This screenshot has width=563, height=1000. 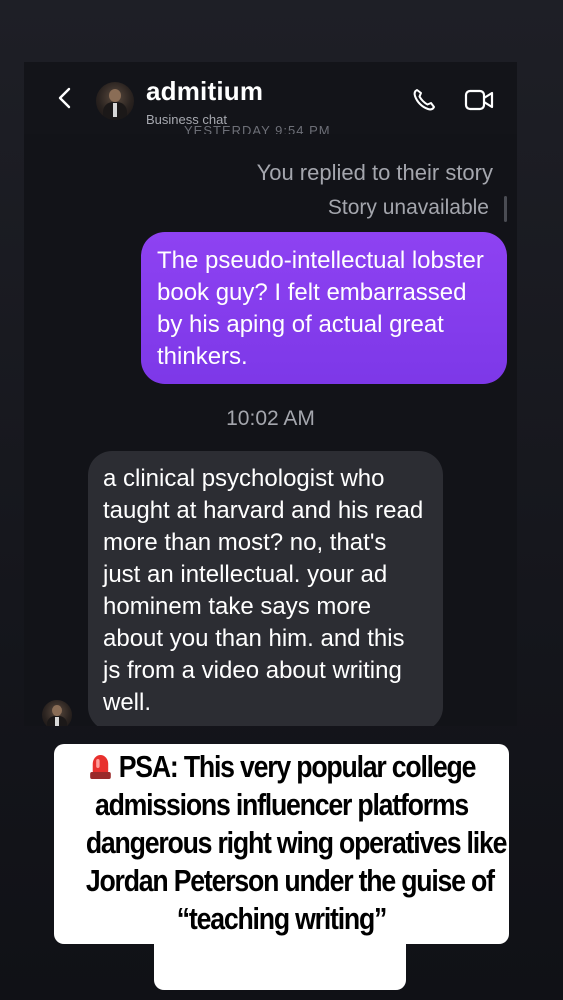 I want to click on story-reply-note: You replied to their story, so click(x=374, y=172).